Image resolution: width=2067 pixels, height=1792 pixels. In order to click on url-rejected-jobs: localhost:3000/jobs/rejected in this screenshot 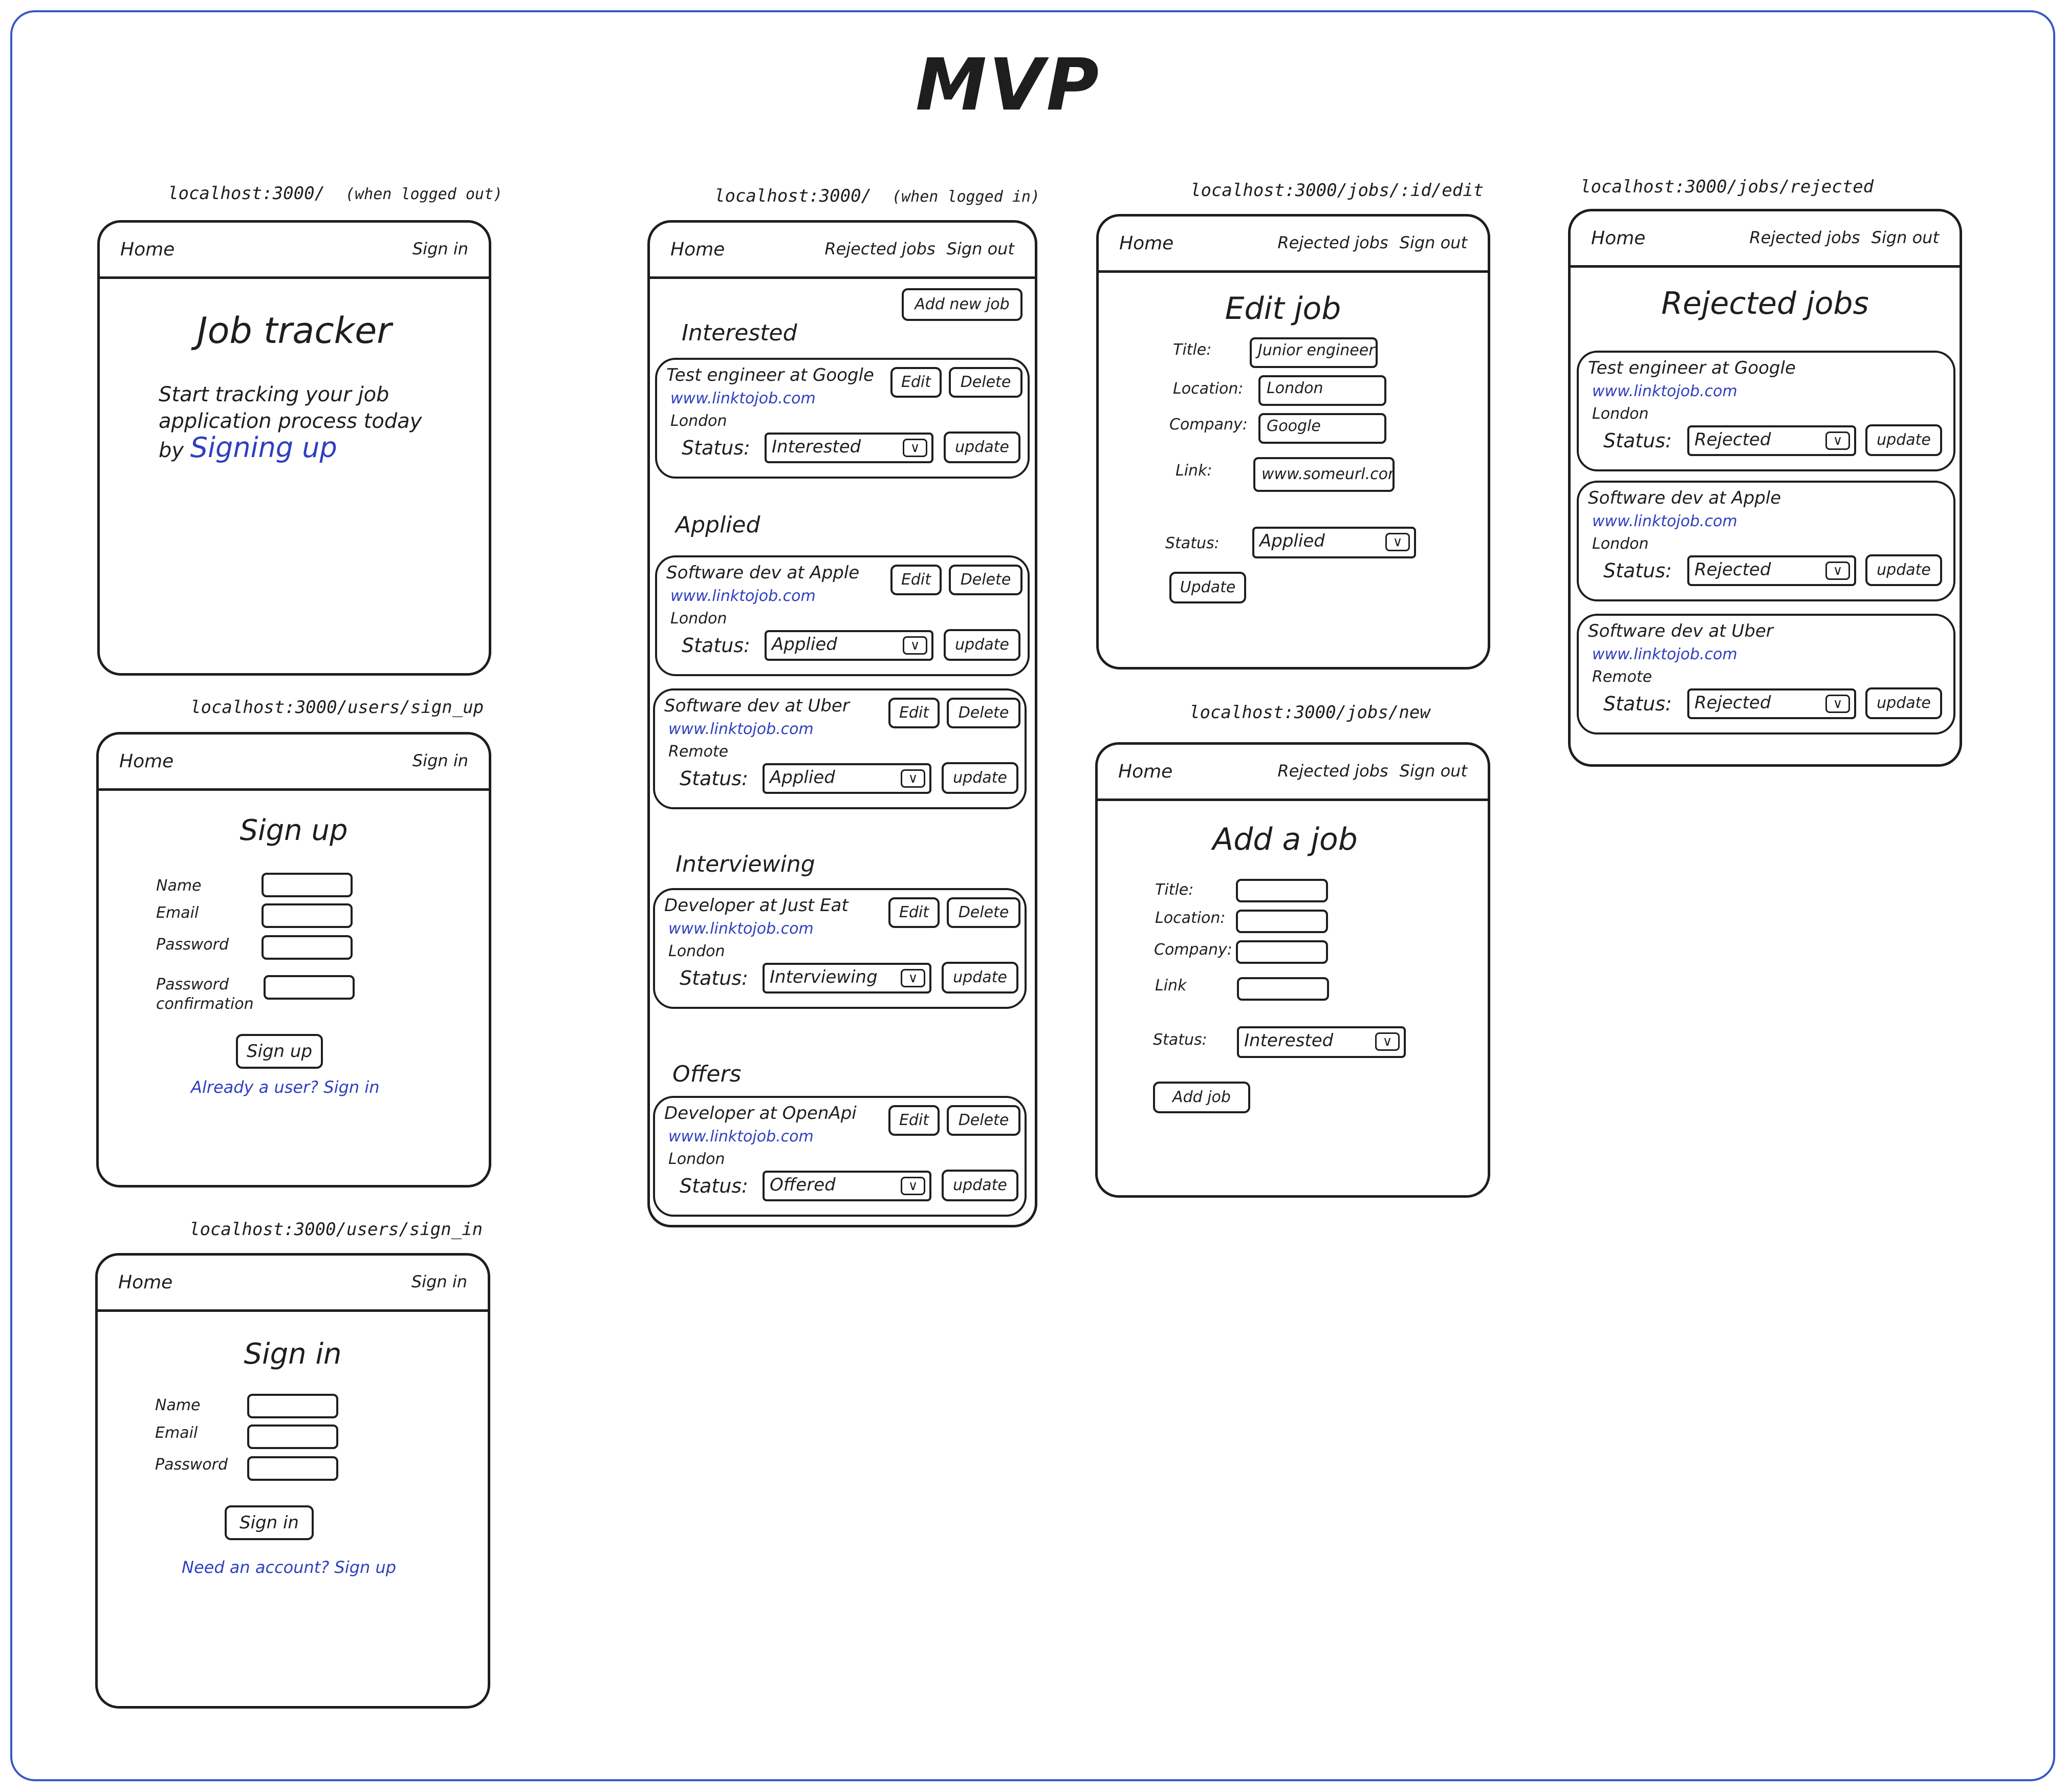, I will do `click(1727, 187)`.